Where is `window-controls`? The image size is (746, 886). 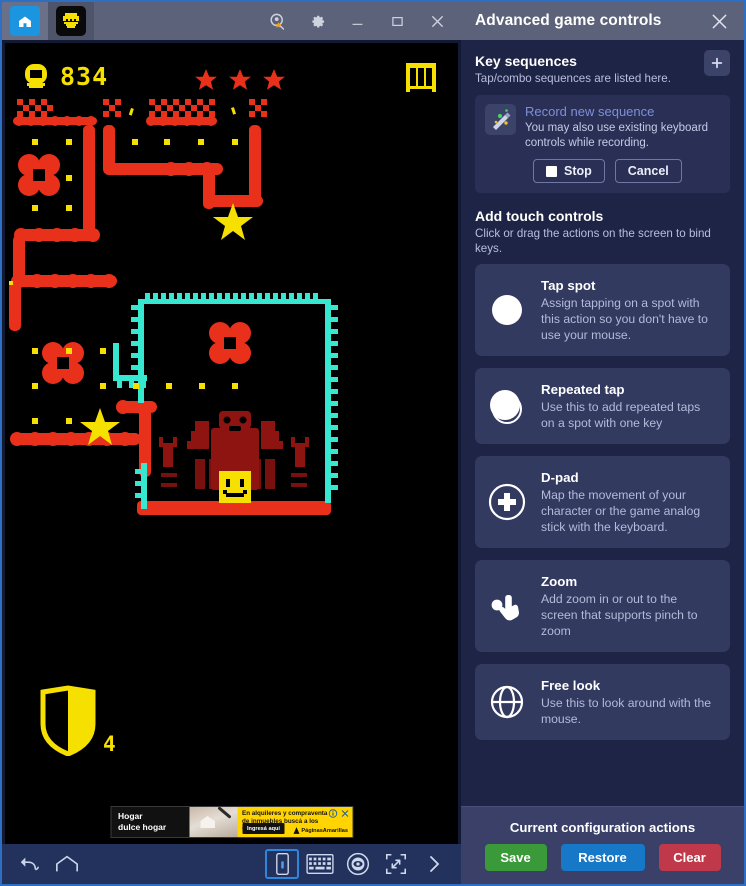
window-controls is located at coordinates (359, 21).